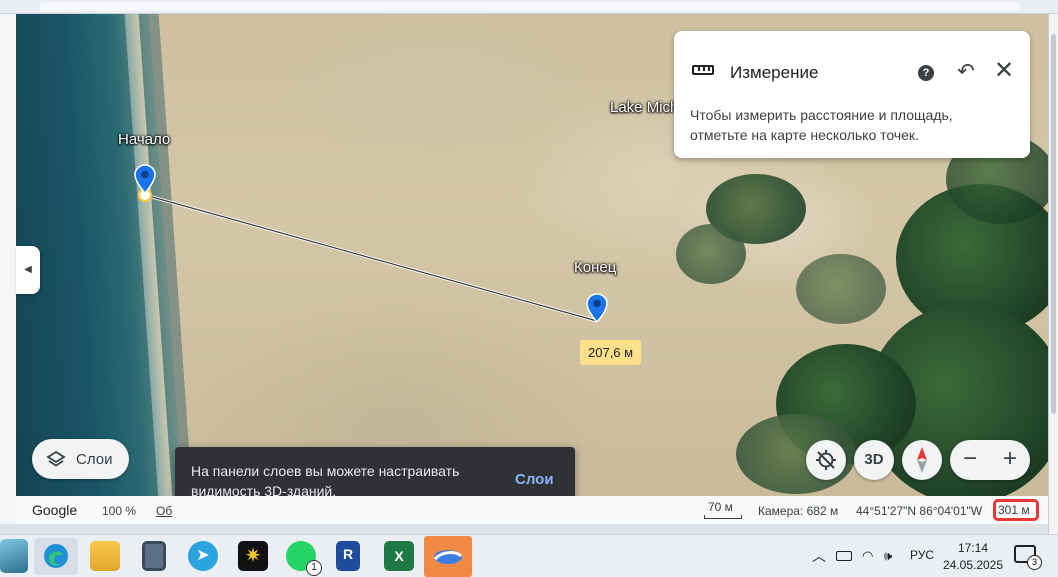 The height and width of the screenshot is (577, 1058). Describe the element at coordinates (314, 568) in the screenshot. I see `whatsapp-badge: 1` at that location.